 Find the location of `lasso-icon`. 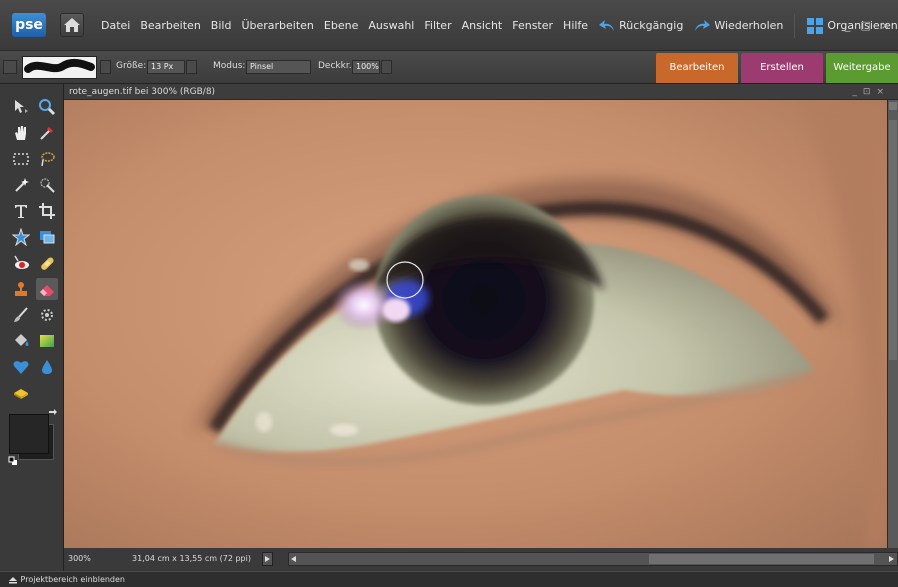

lasso-icon is located at coordinates (48, 159).